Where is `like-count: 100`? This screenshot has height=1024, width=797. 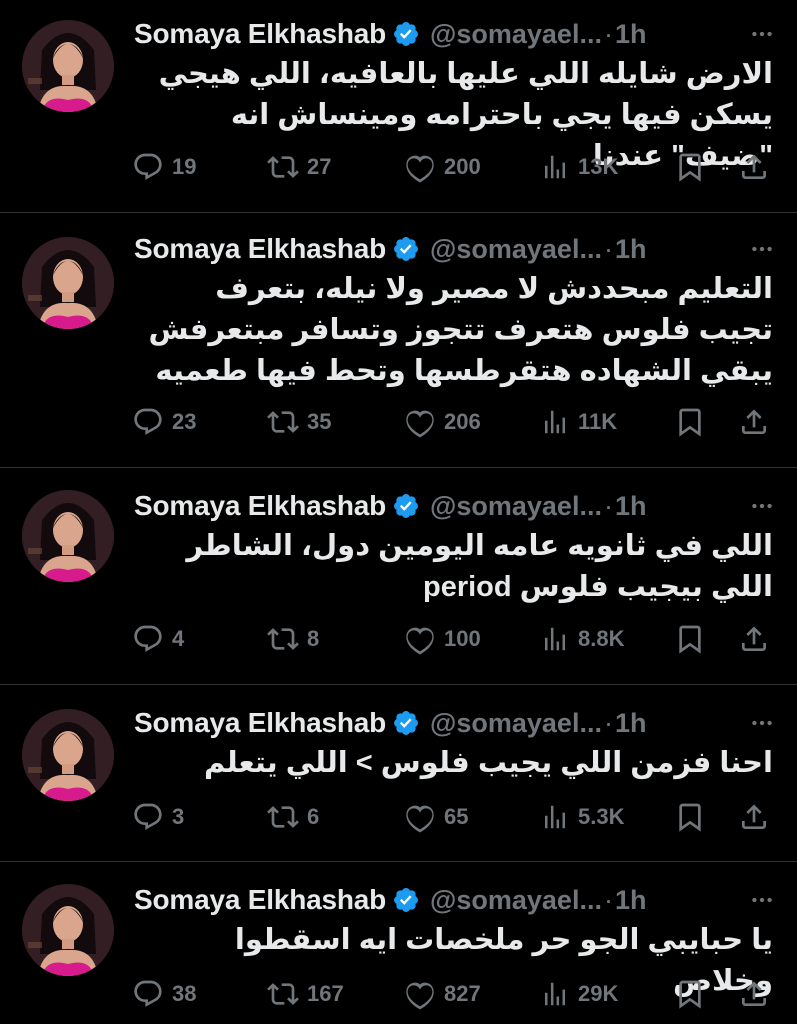
like-count: 100 is located at coordinates (462, 638).